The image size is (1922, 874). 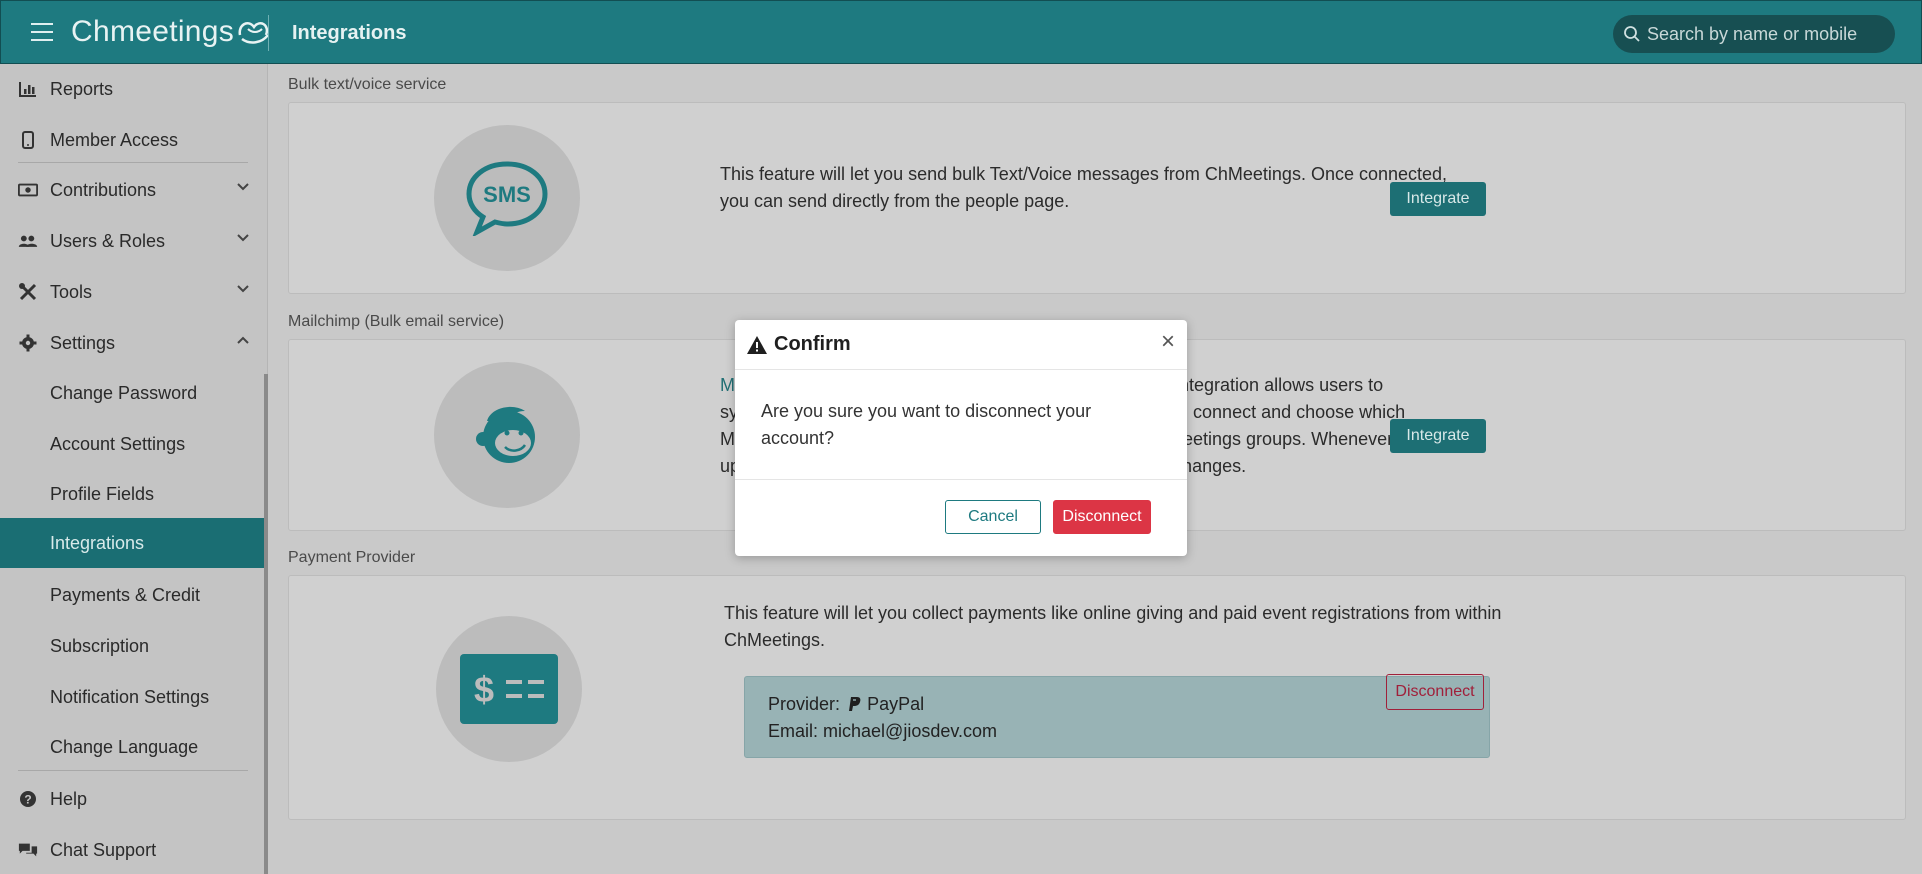 I want to click on search-input, so click(x=1767, y=34).